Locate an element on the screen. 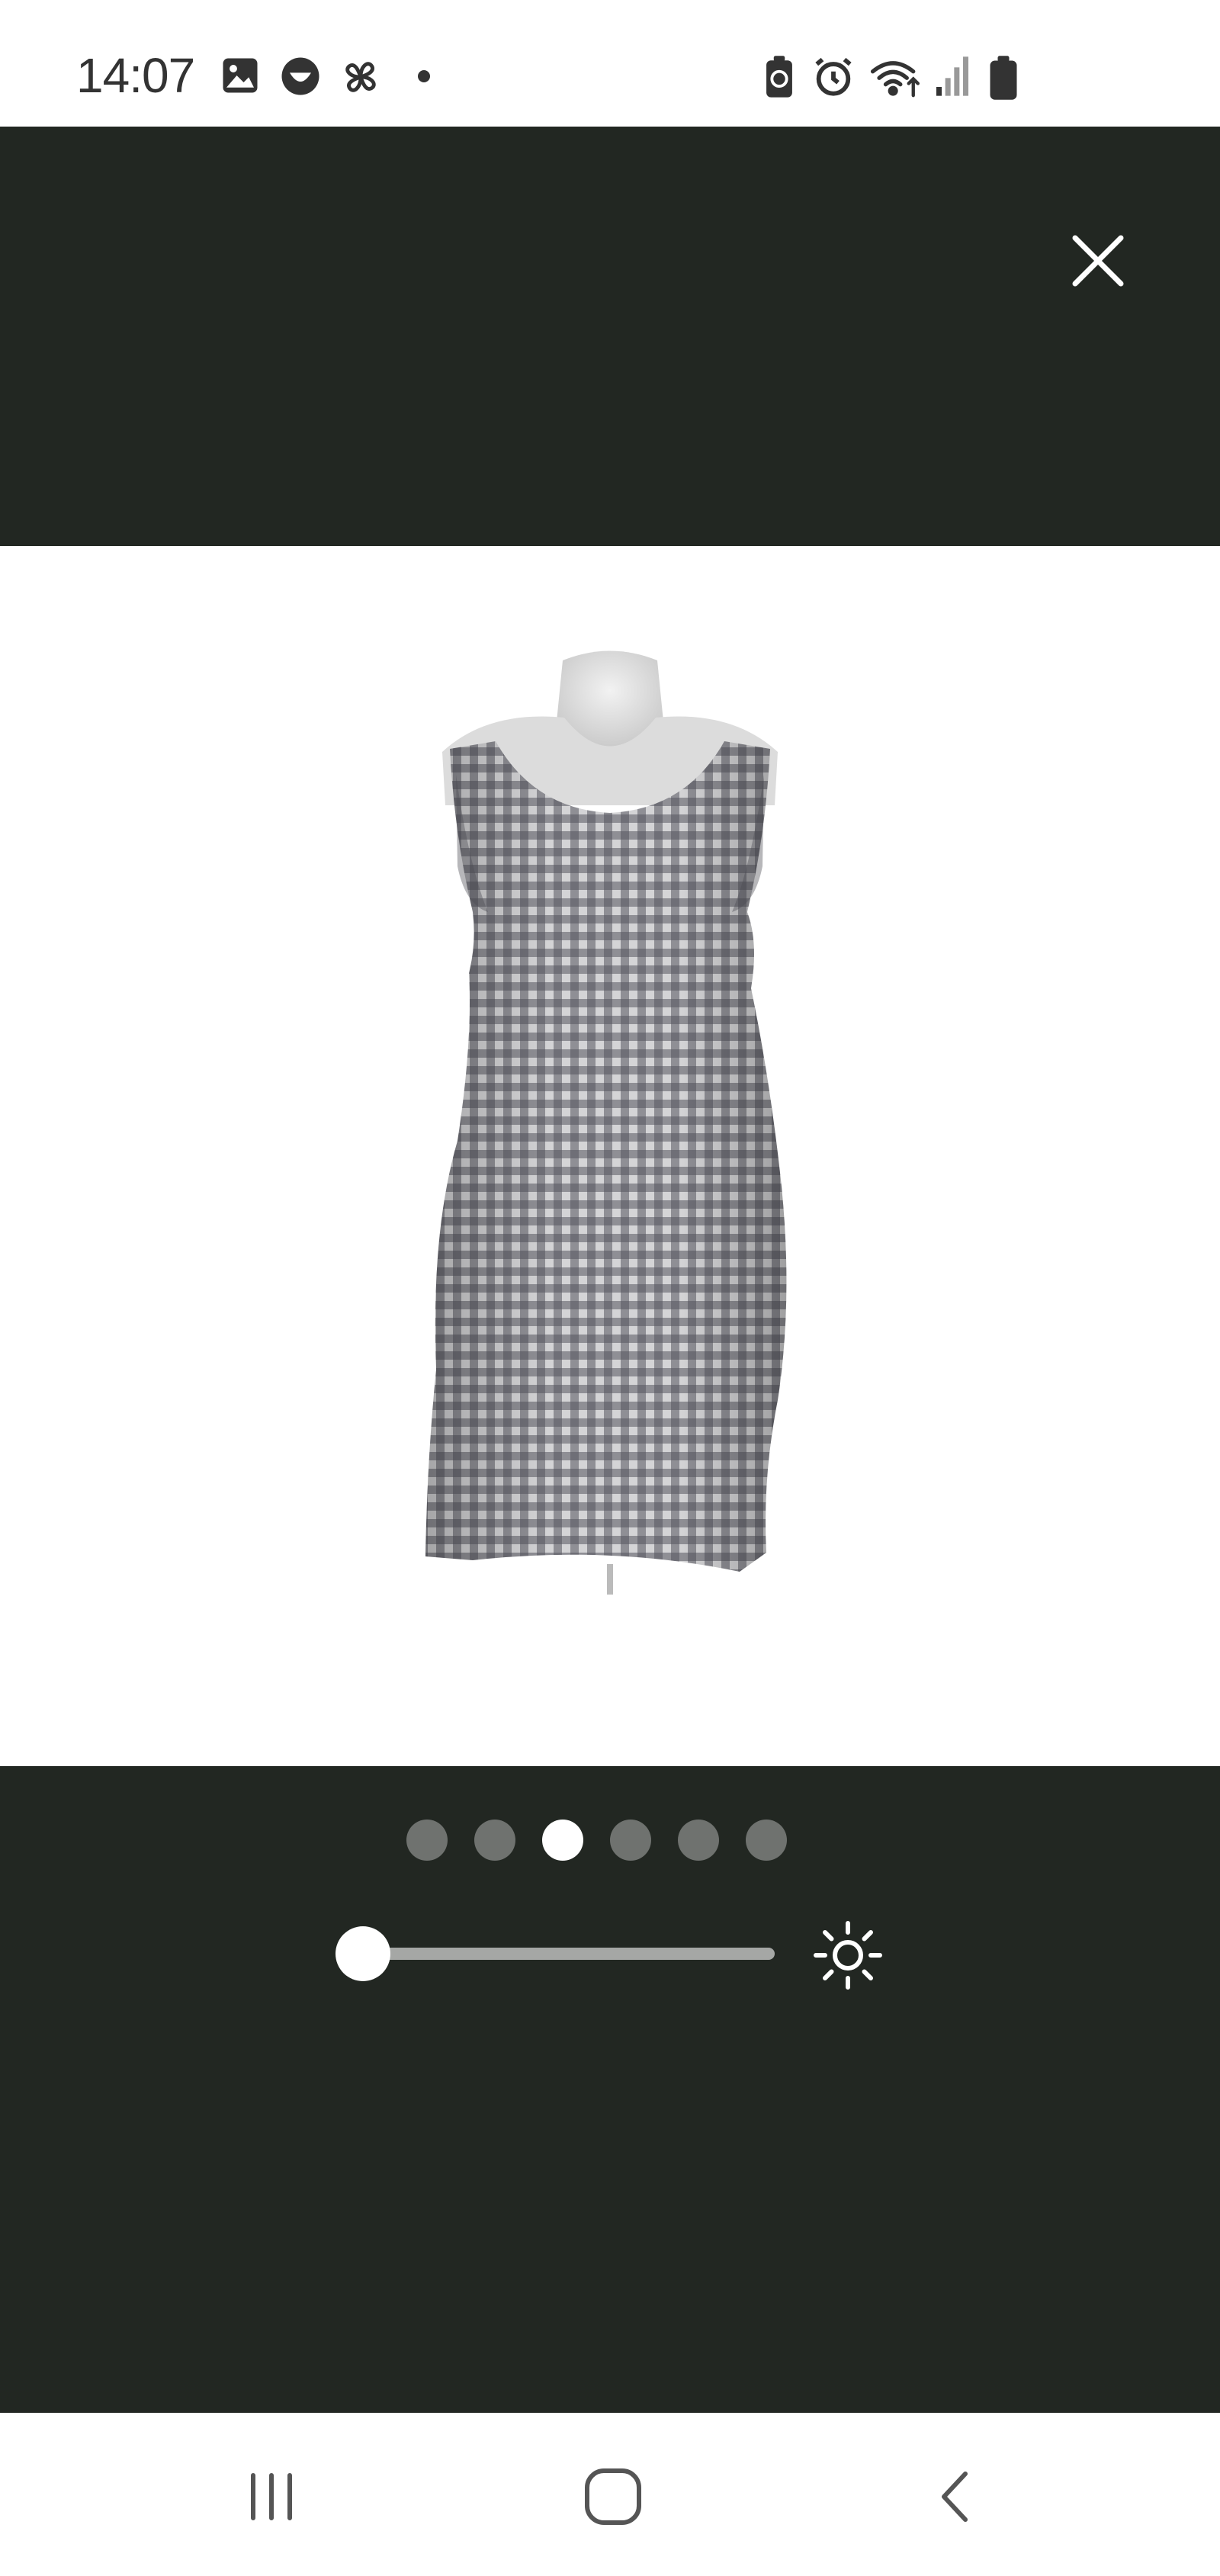  face-icon is located at coordinates (300, 76).